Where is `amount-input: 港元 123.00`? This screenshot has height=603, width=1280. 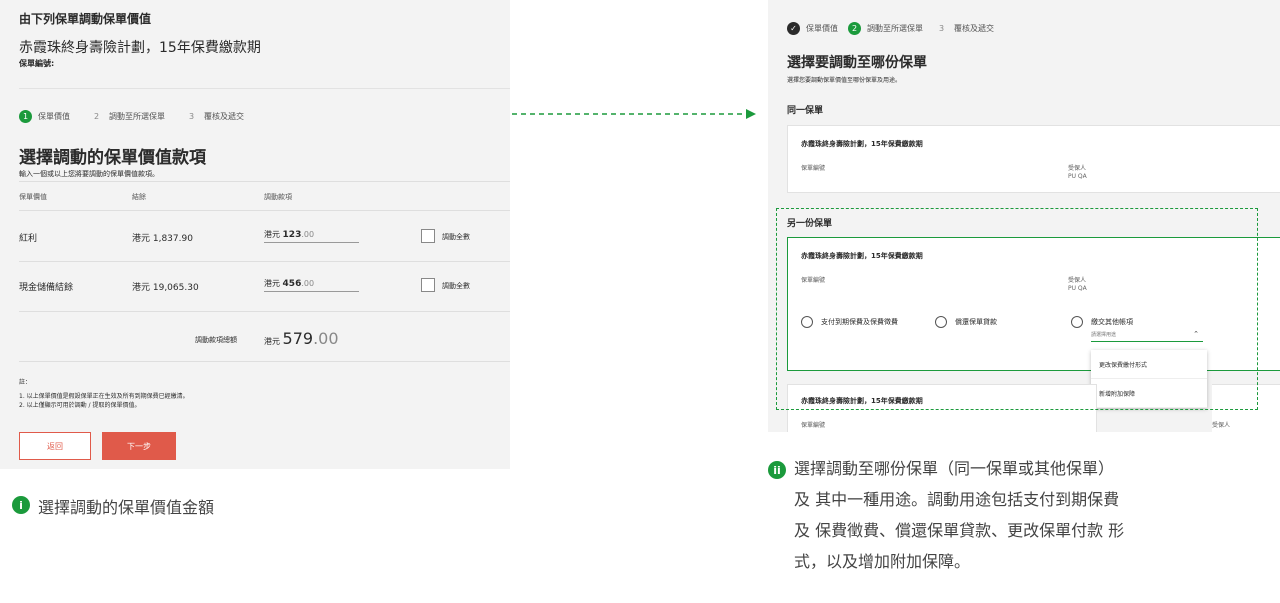
amount-input: 港元 123.00 is located at coordinates (311, 236).